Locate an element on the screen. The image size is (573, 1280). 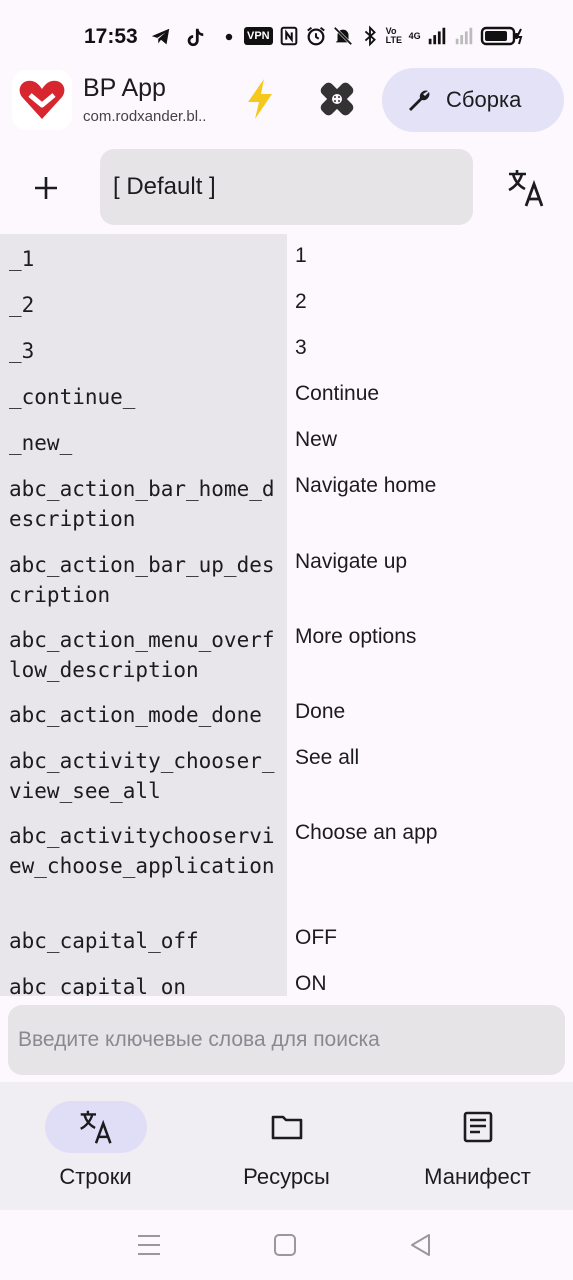
tiktok-icon is located at coordinates (195, 37).